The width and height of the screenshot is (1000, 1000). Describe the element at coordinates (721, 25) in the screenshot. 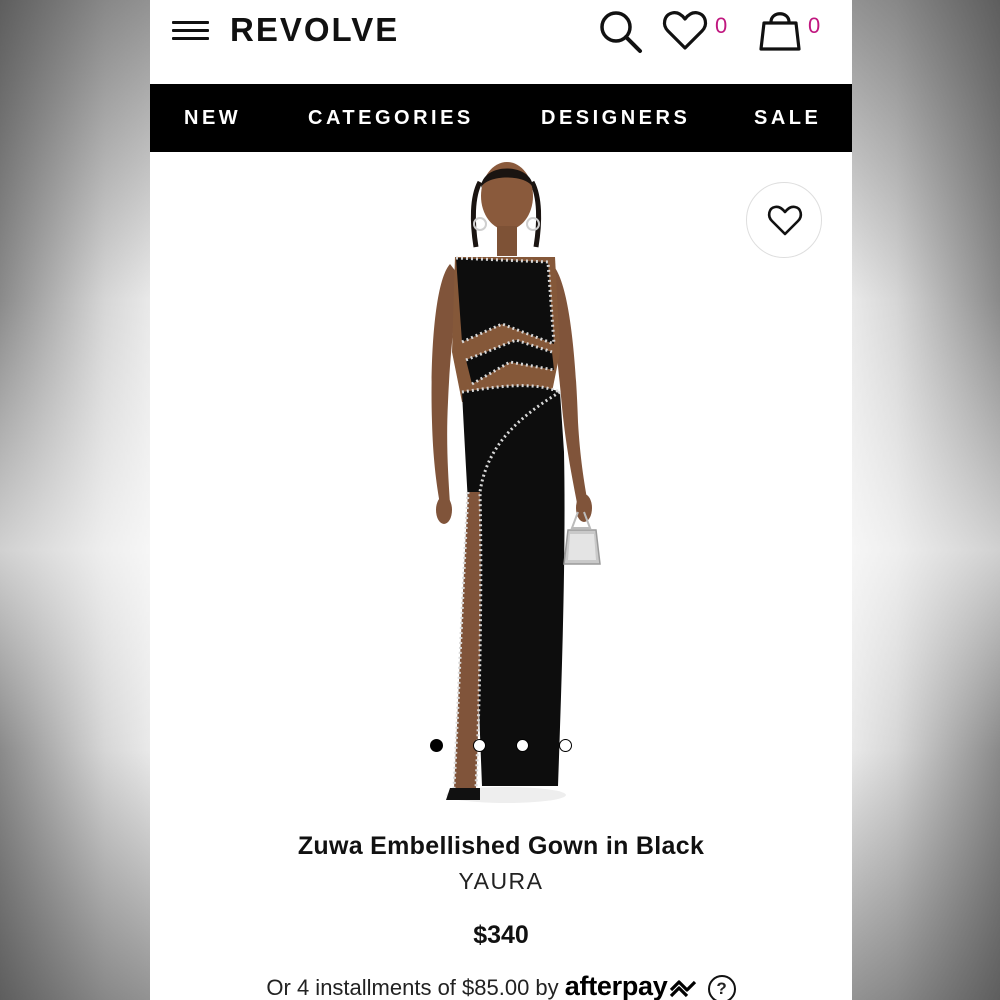

I see `wishlist-count: 0` at that location.